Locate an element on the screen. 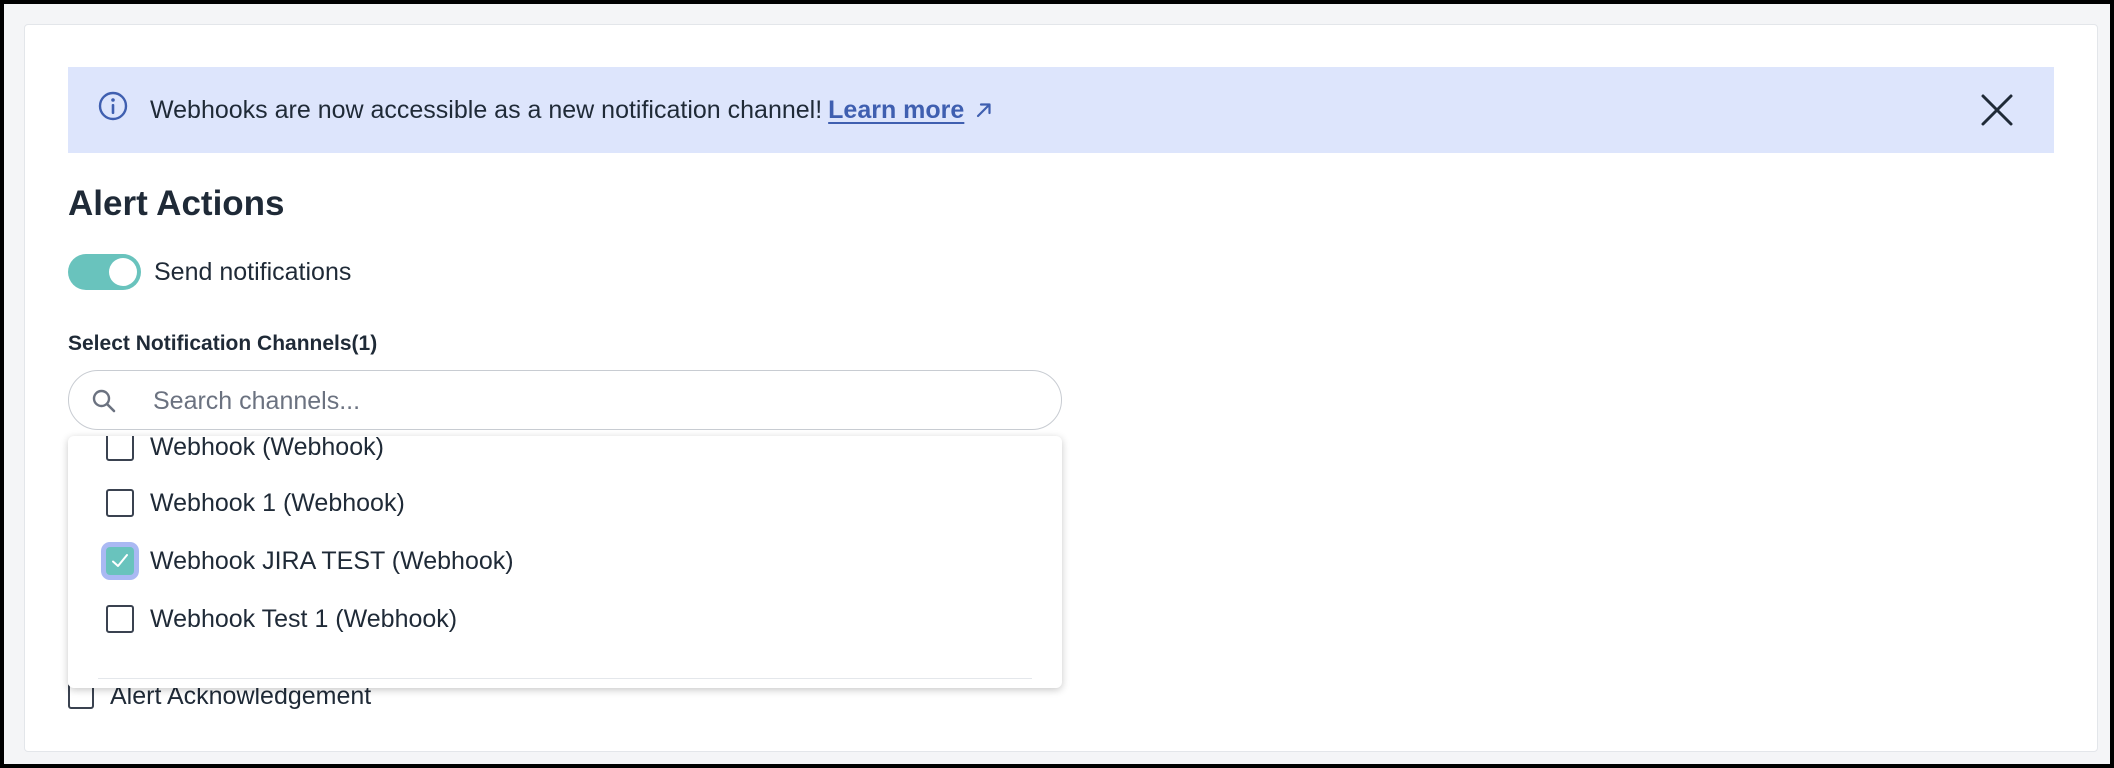  channel-option: Webhook 1 (Webhook) is located at coordinates (255, 503).